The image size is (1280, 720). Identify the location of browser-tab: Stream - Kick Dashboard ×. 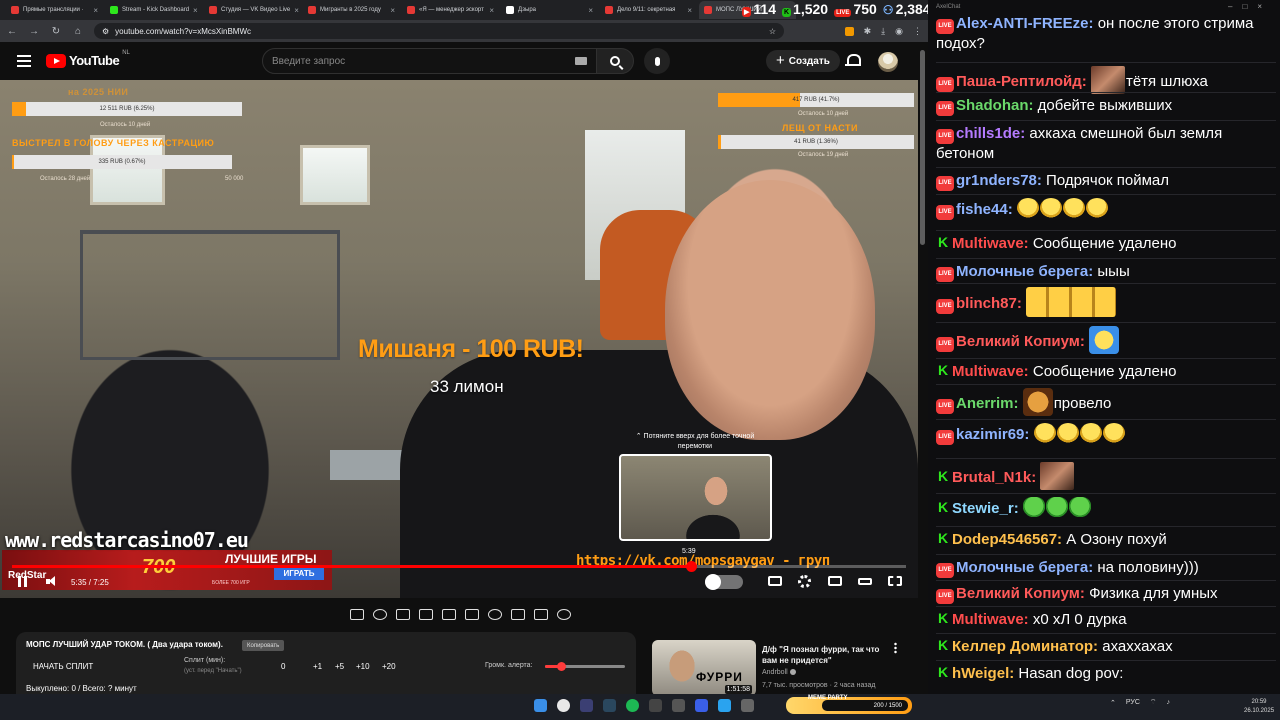
(153, 10).